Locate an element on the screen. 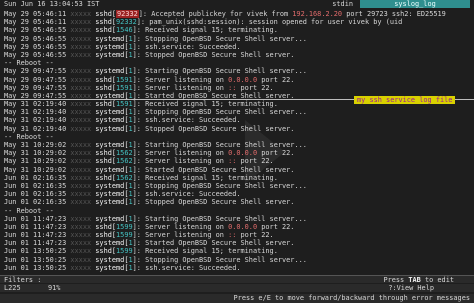  log-message: ]: ssh.service: Succeeded. is located at coordinates (186, 194).